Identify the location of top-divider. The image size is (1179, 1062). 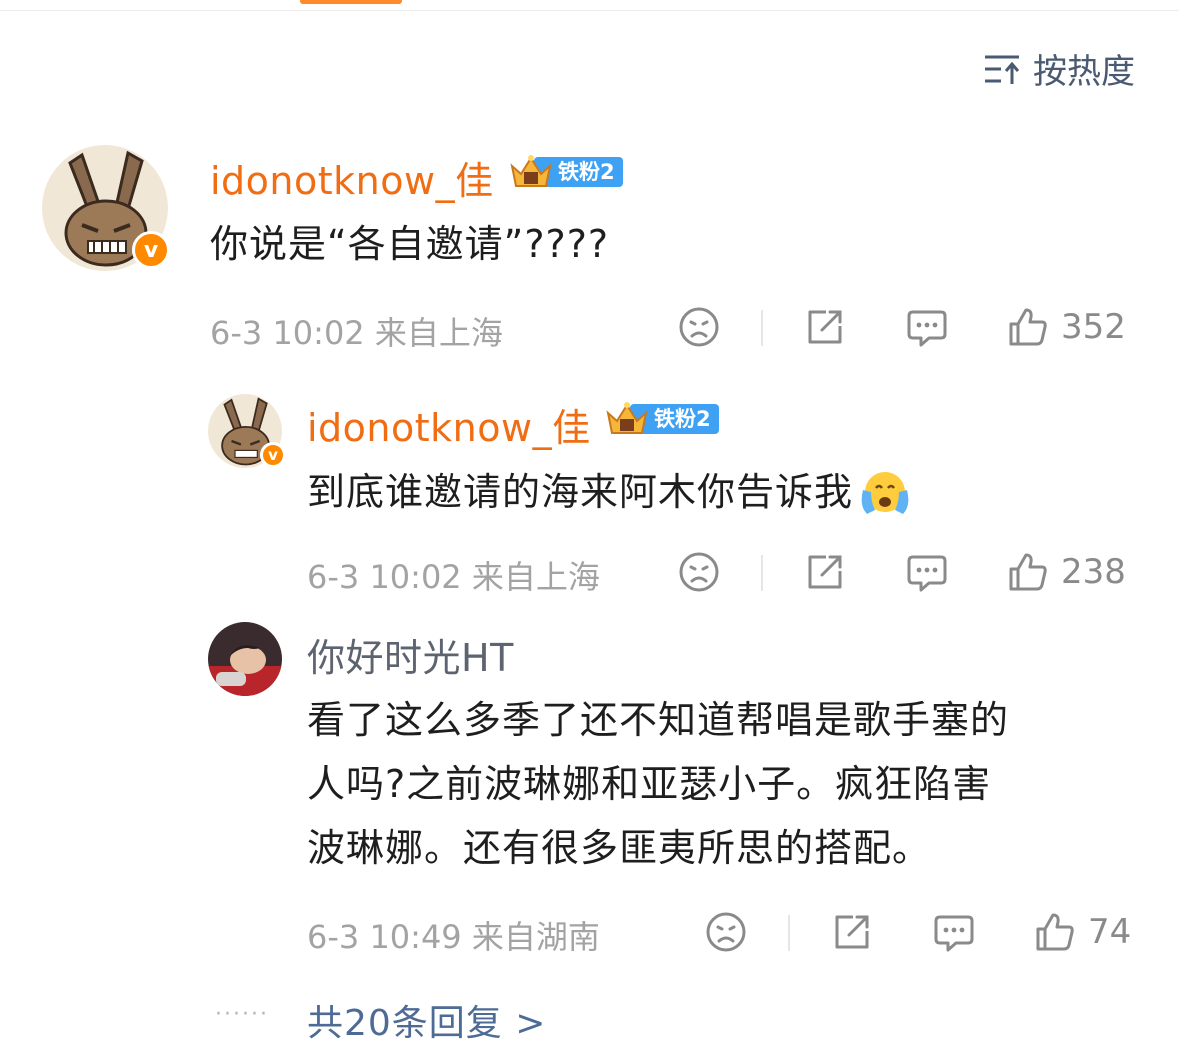
(589, 10).